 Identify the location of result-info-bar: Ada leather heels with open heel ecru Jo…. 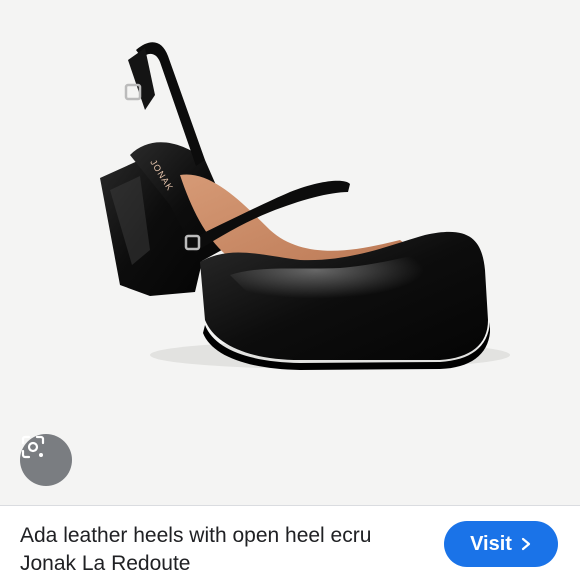
(290, 543).